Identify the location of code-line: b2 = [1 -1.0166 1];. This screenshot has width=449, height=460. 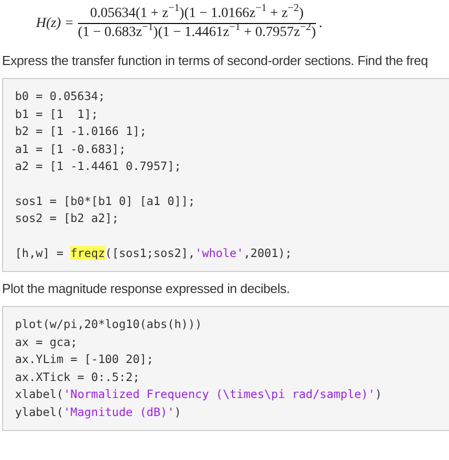
(81, 131).